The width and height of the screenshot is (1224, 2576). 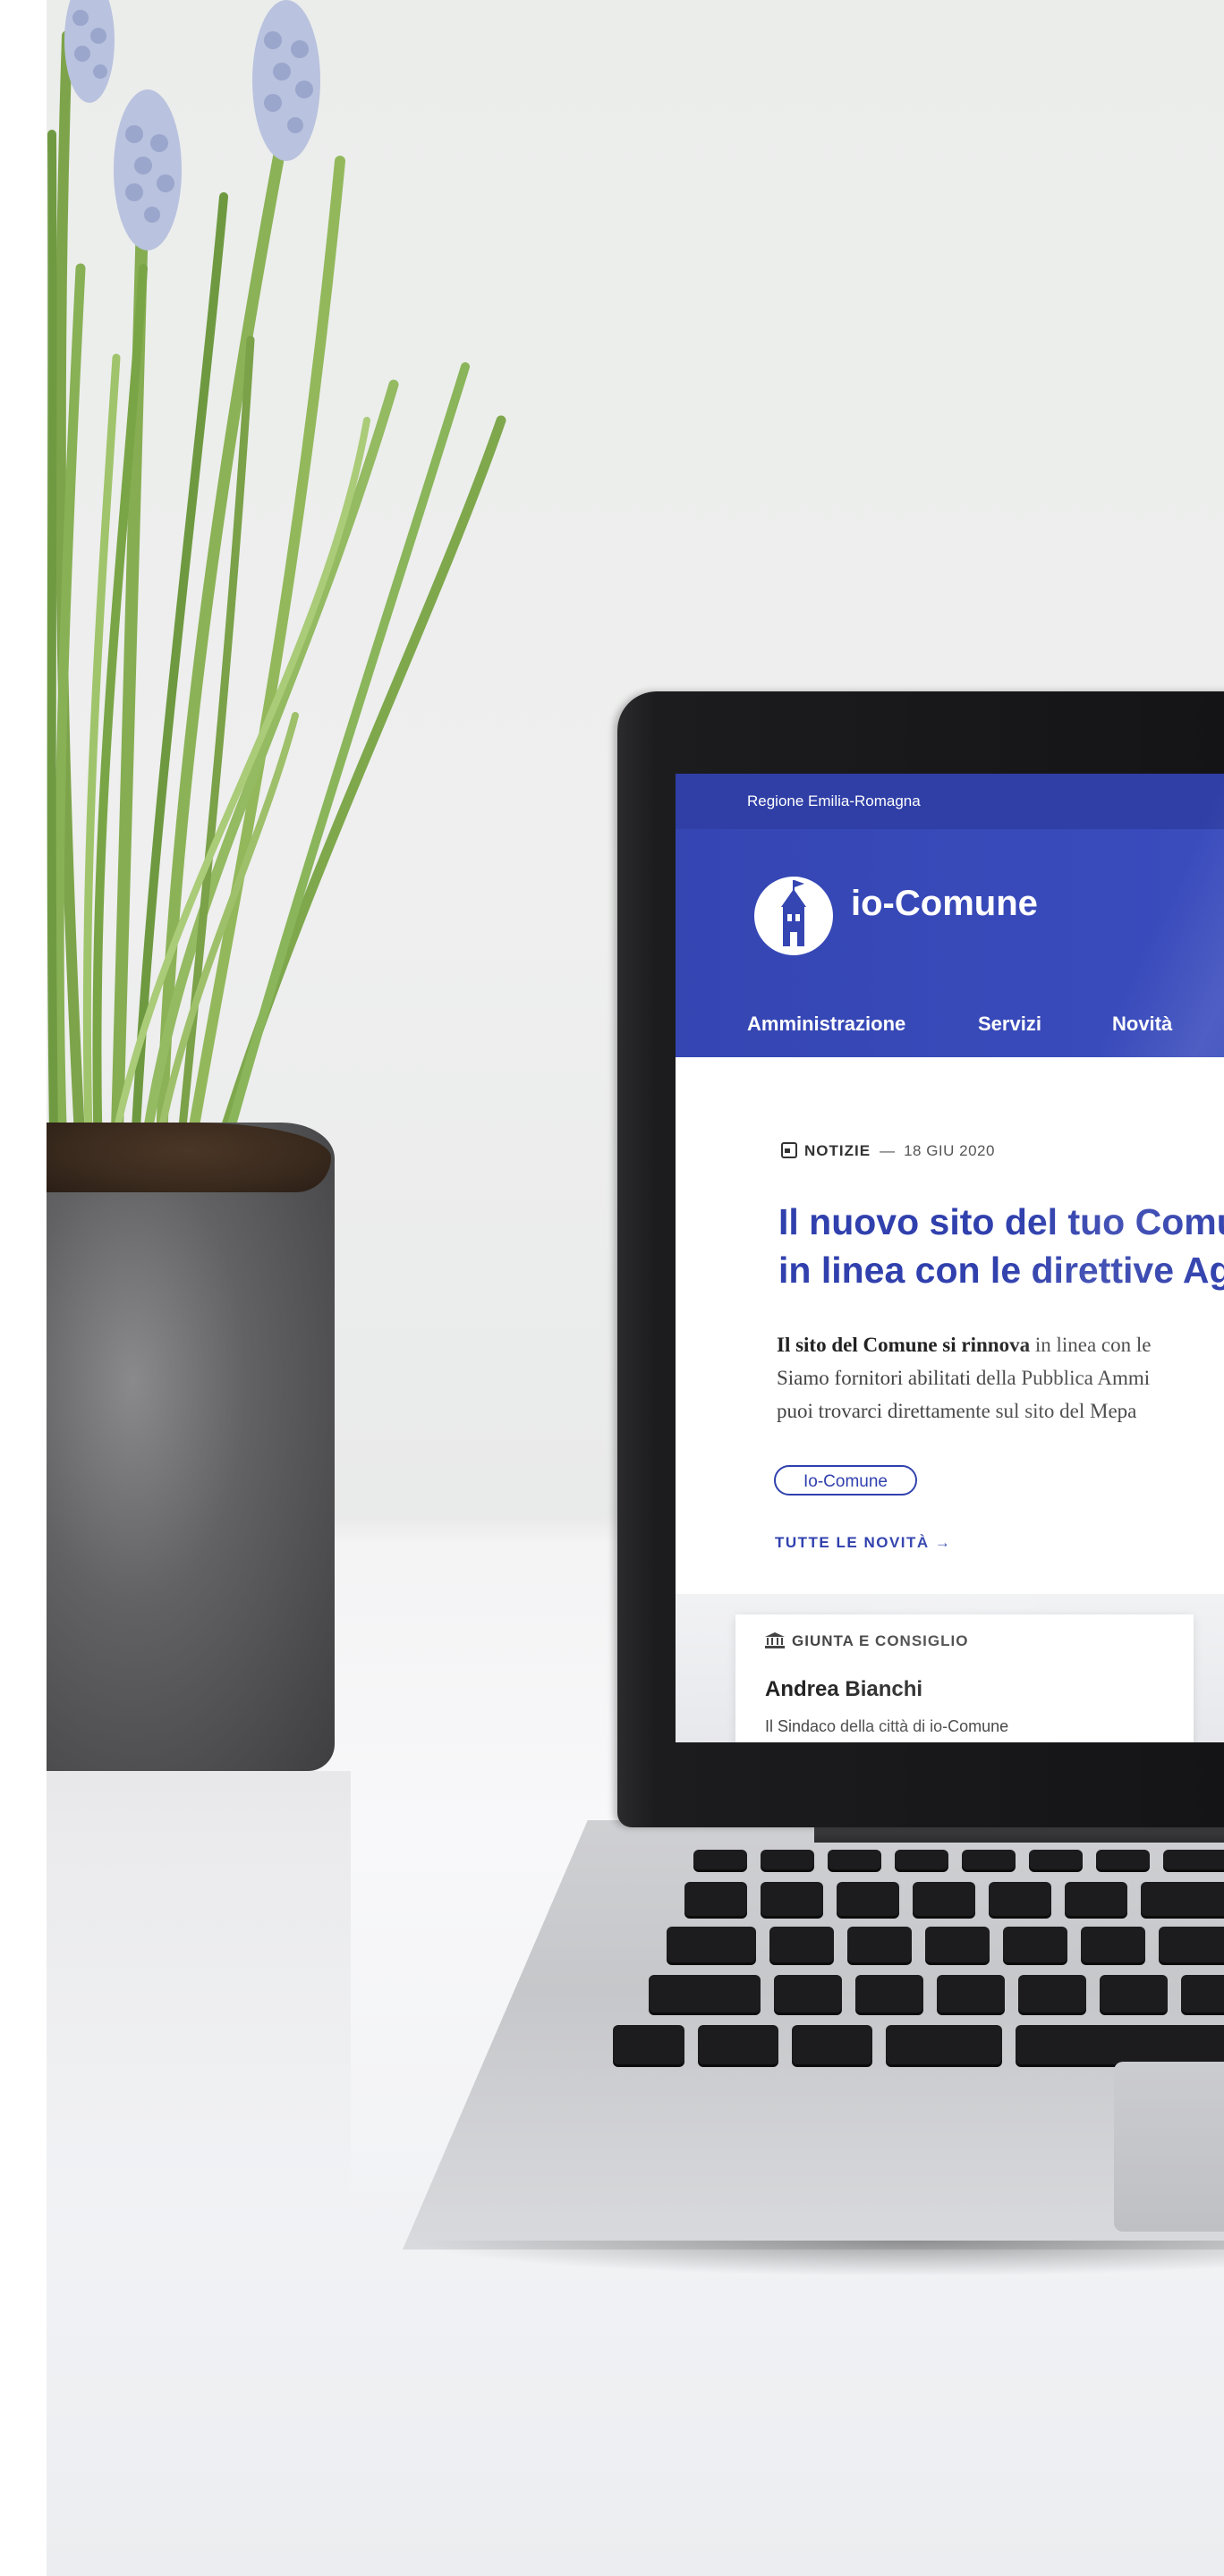 I want to click on card-category: GIUNTA E CONSIGLIO, so click(x=866, y=1641).